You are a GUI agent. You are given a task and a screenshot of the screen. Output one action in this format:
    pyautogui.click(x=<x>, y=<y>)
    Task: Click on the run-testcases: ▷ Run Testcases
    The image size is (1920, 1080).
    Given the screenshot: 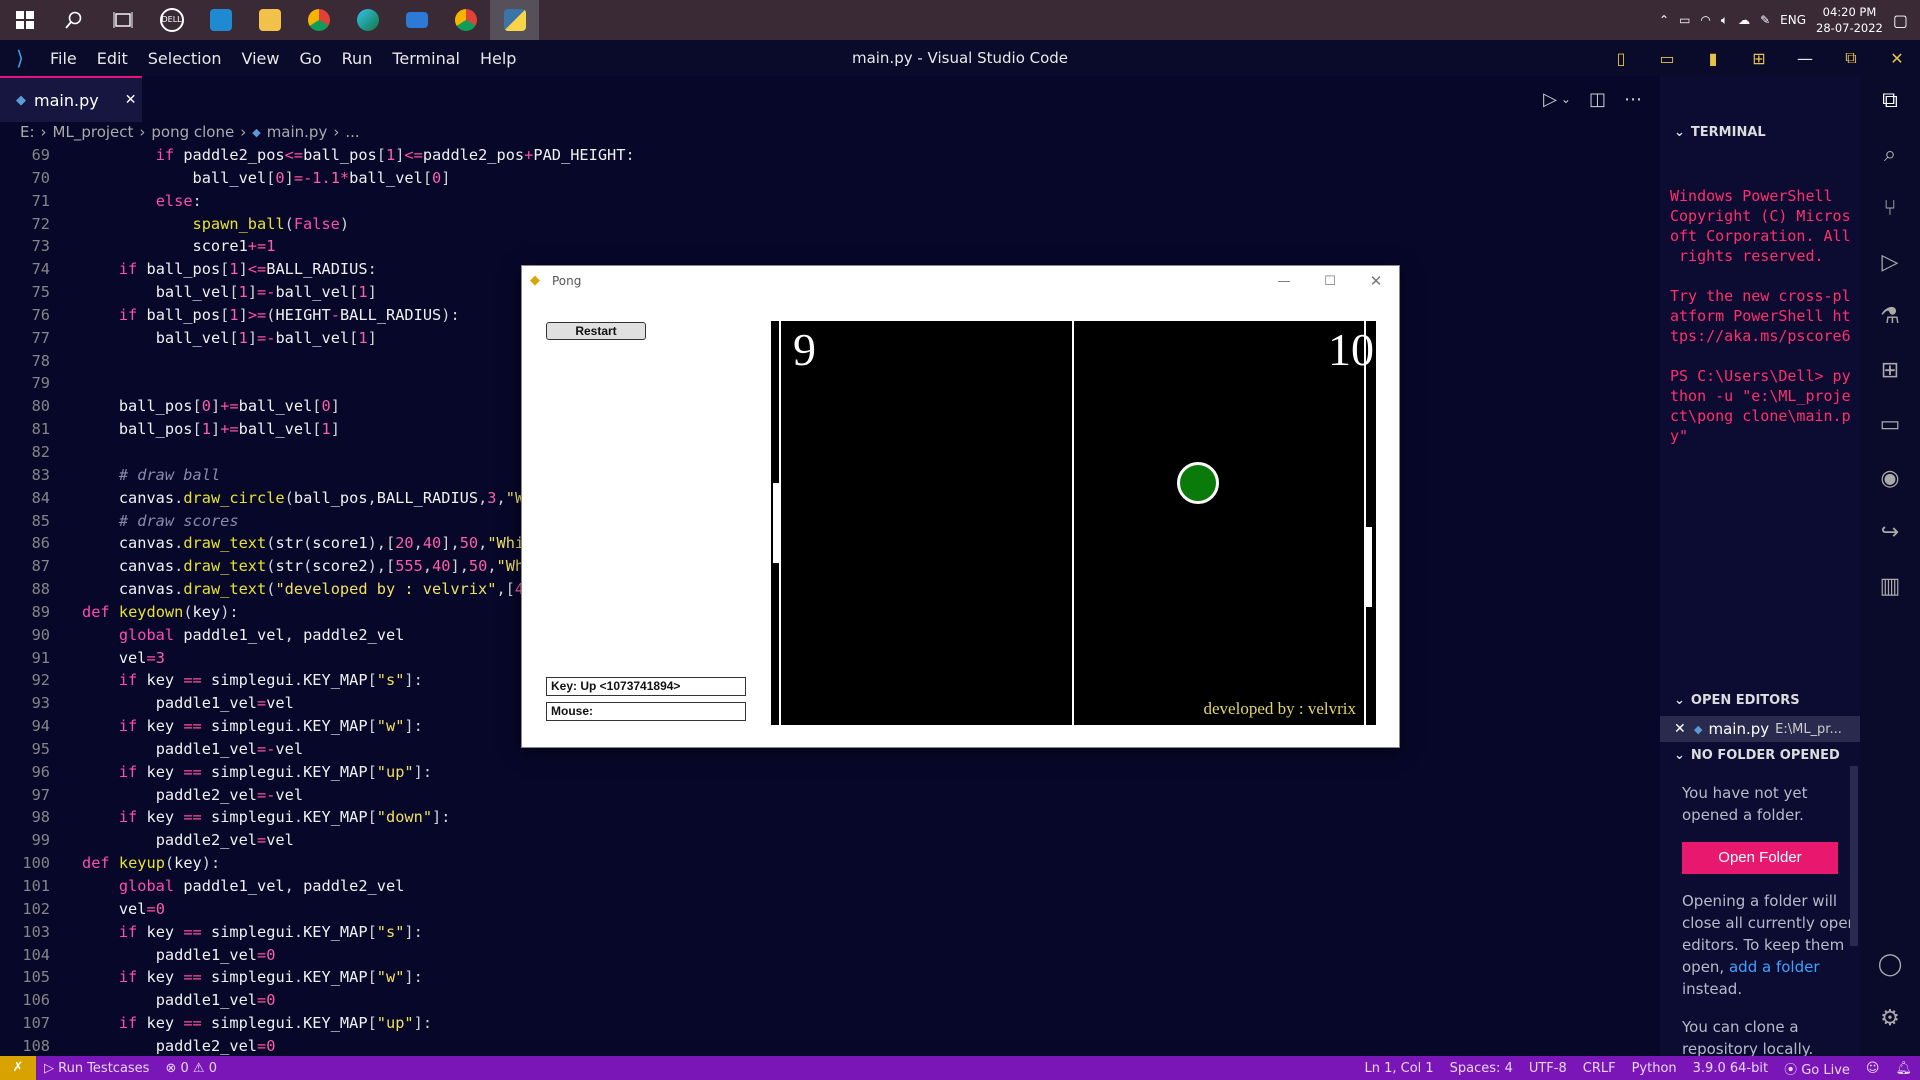 What is the action you would take?
    pyautogui.click(x=96, y=1068)
    